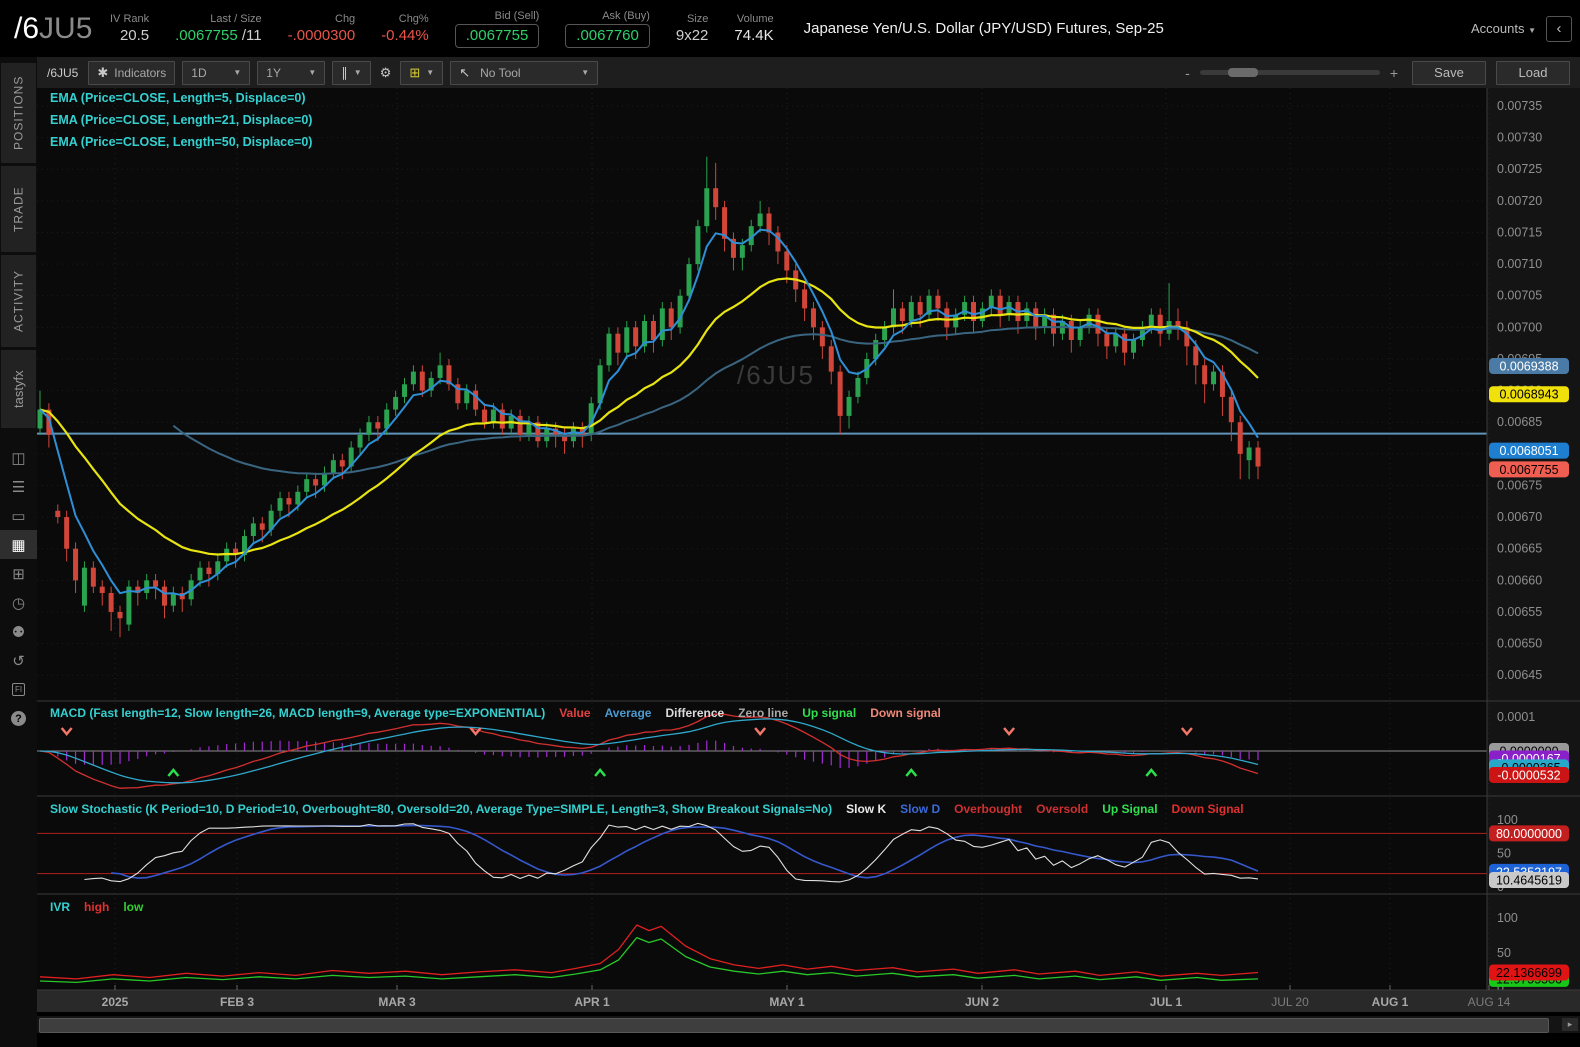 This screenshot has width=1580, height=1047. What do you see at coordinates (692, 35) in the screenshot?
I see `size-value: 9x22` at bounding box center [692, 35].